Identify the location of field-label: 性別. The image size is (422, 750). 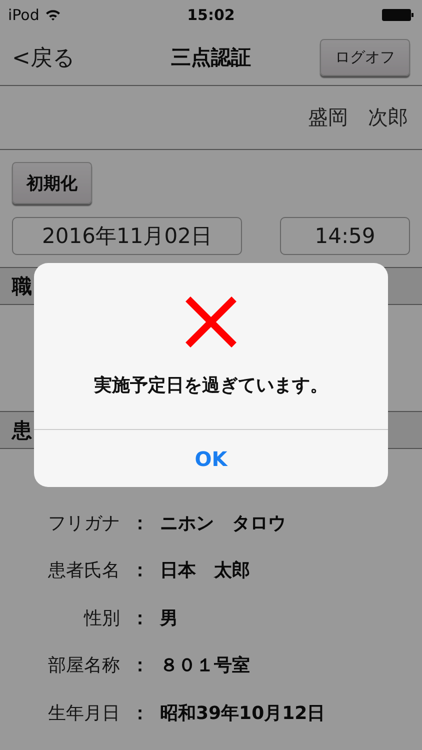
(102, 618).